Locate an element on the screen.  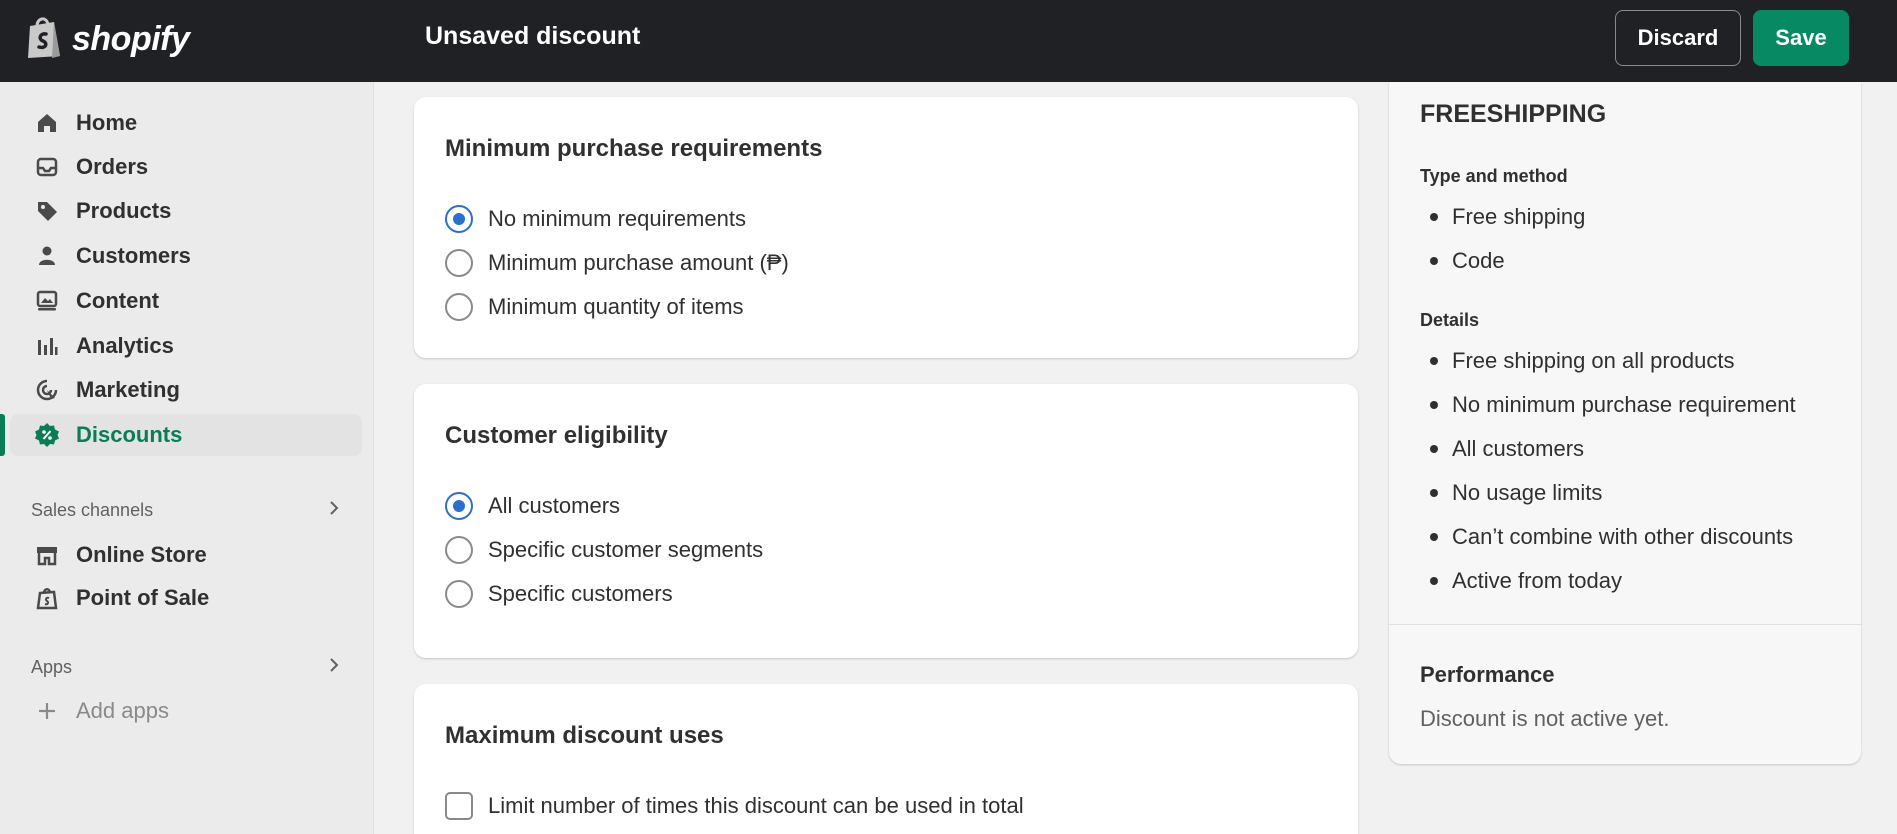
option-label: Specific customer segments is located at coordinates (626, 549).